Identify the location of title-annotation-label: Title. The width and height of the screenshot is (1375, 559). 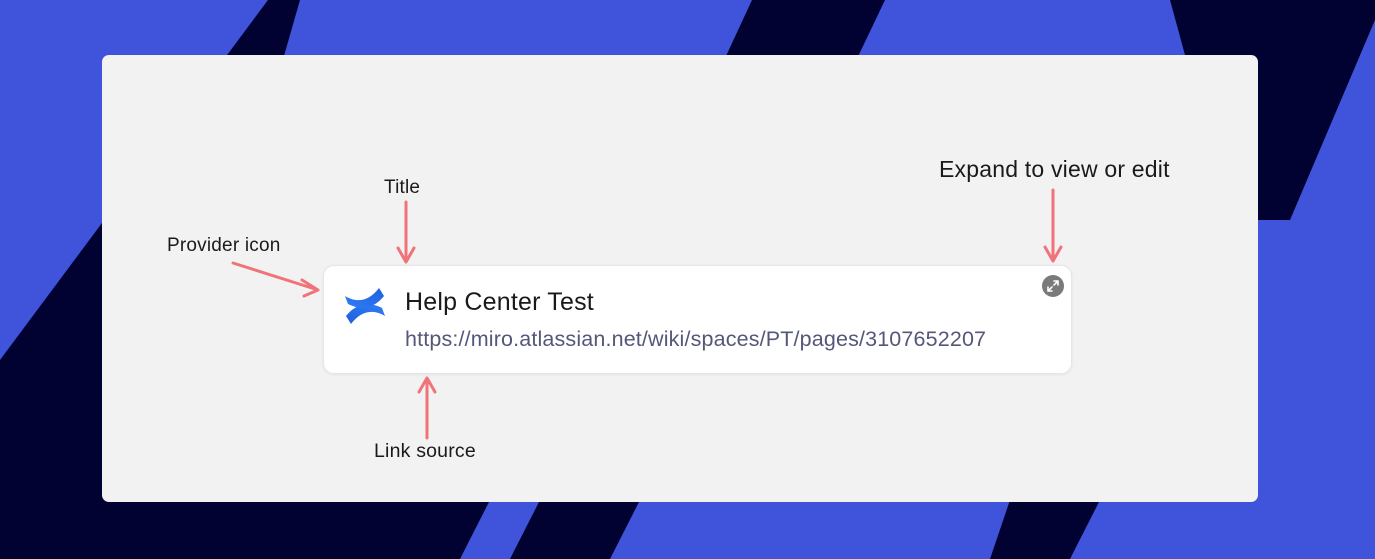
(402, 187).